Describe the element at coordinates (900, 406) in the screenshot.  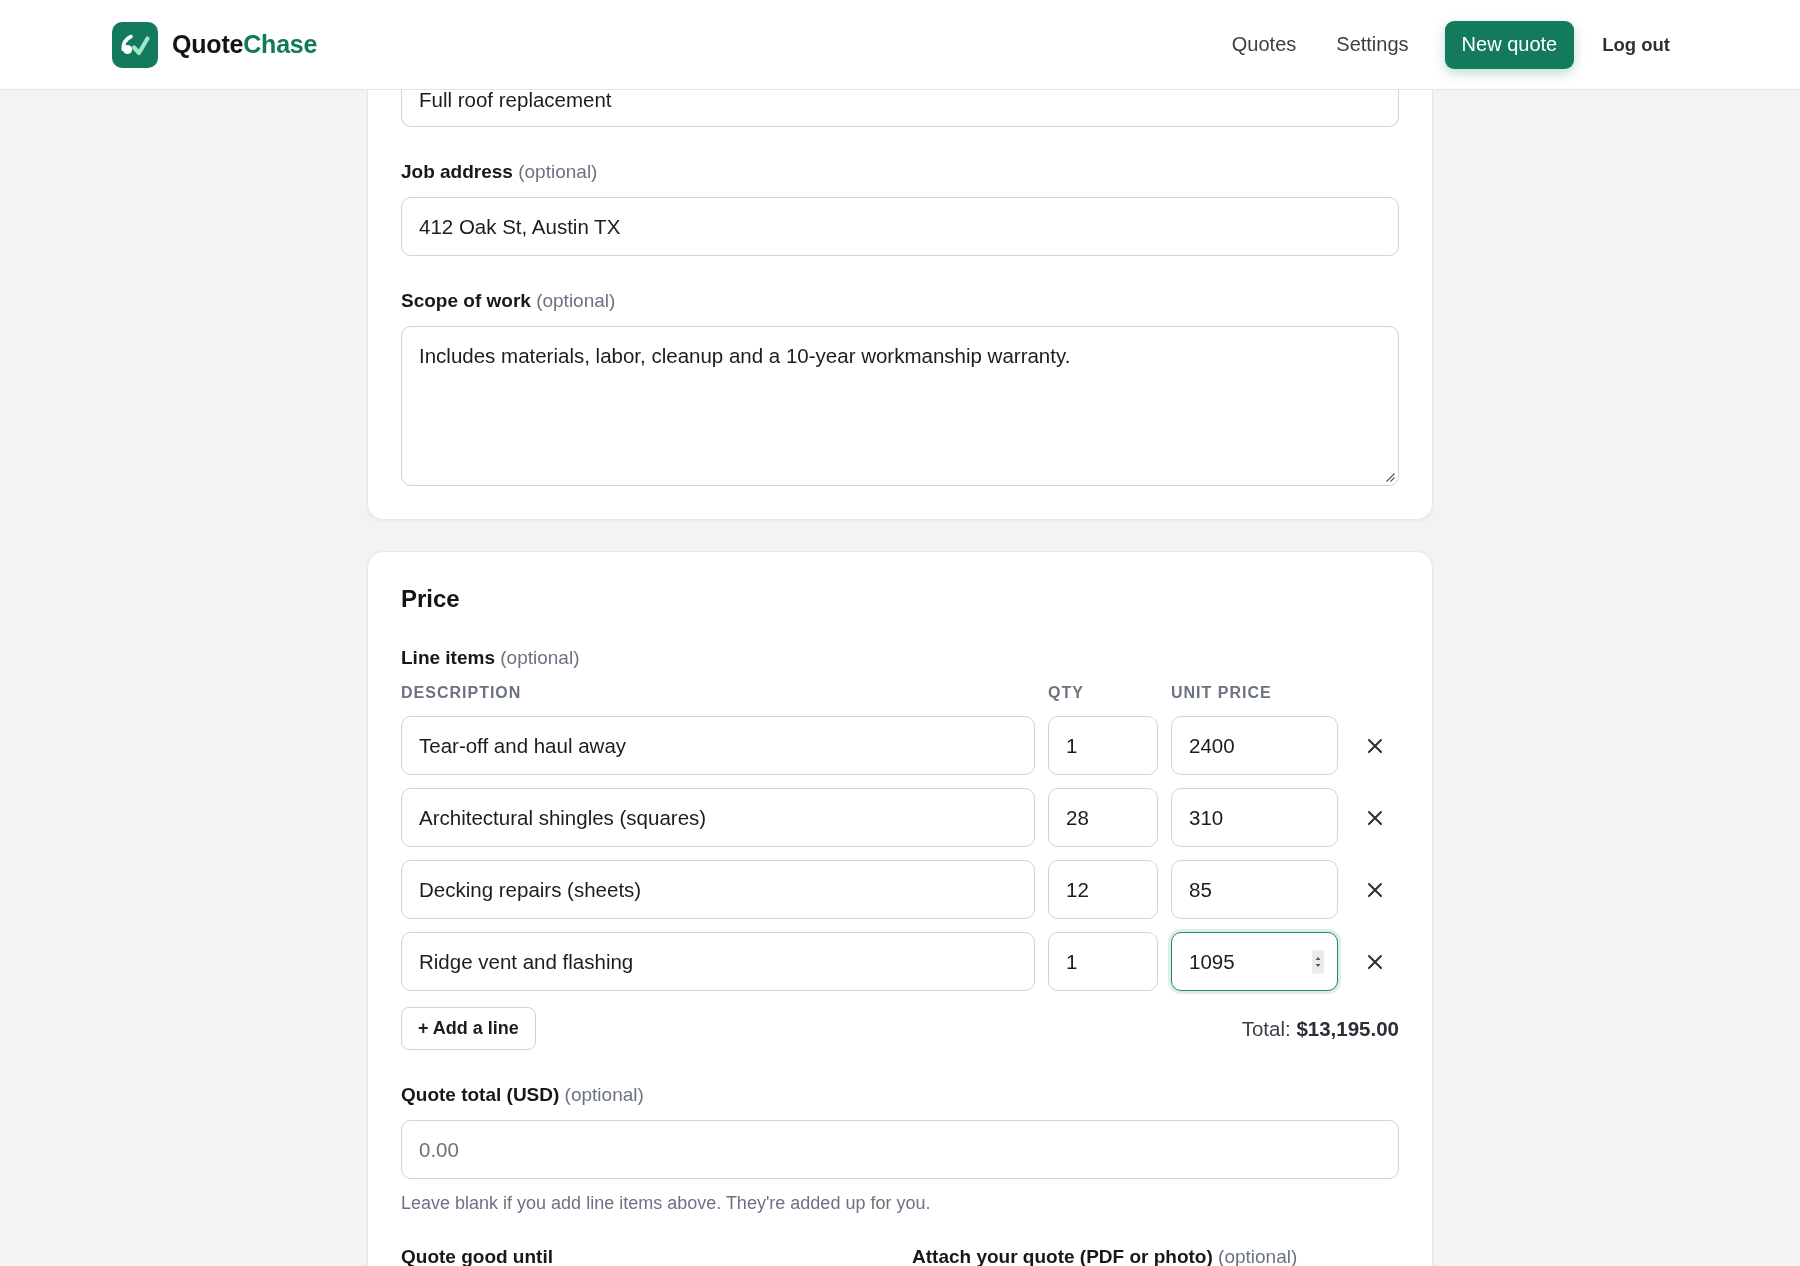
I see `text-area: Includes materials, labor, cleanup and a 10-year workmanship warranty.` at that location.